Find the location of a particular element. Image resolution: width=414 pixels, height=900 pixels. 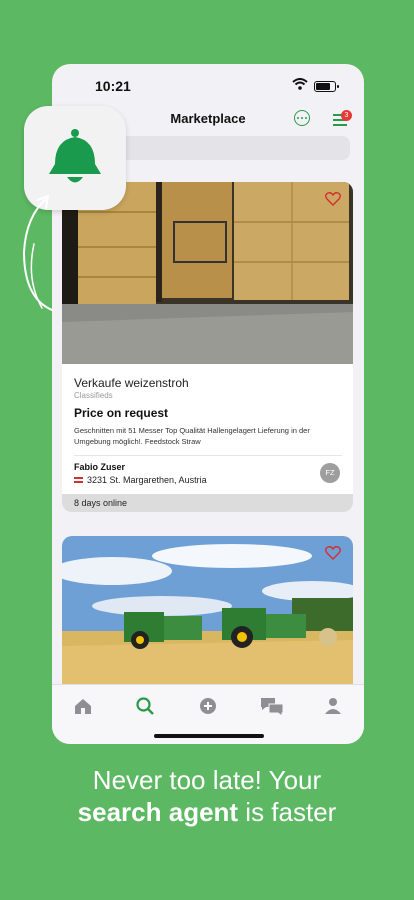

profile-icon is located at coordinates (333, 706).